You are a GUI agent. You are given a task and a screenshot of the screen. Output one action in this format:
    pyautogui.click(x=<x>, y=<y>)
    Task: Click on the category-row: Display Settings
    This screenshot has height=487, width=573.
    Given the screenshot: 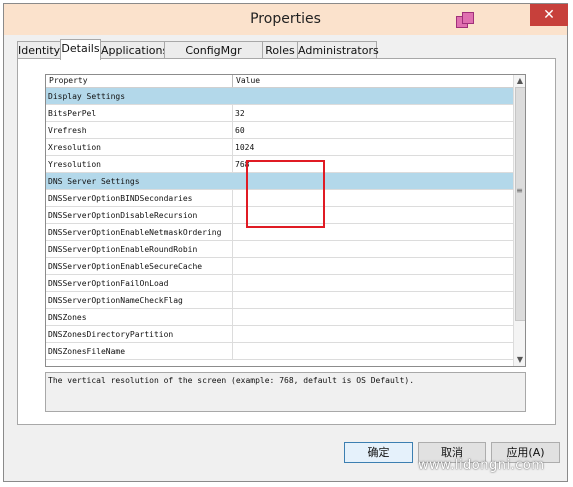 What is the action you would take?
    pyautogui.click(x=279, y=96)
    